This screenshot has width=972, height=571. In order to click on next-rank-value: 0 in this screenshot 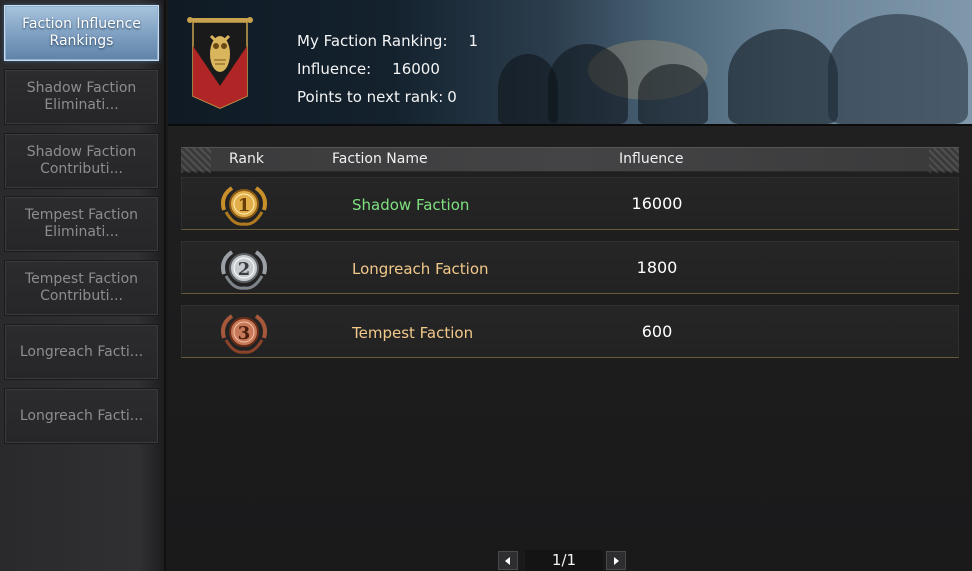, I will do `click(452, 97)`.